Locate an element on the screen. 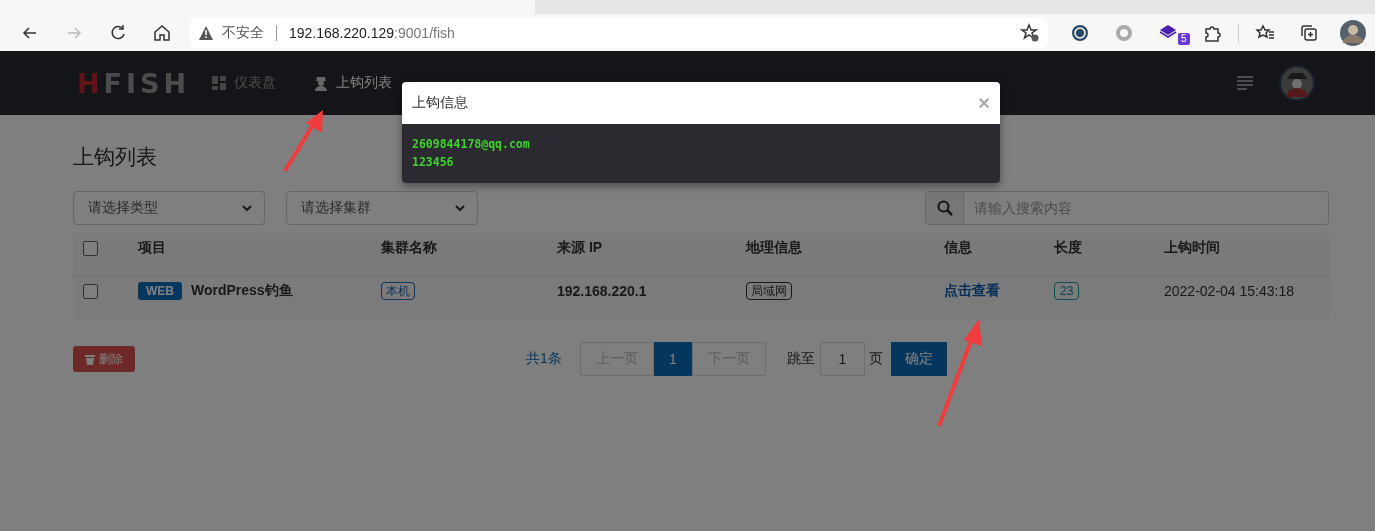  page-input: 1 is located at coordinates (842, 359).